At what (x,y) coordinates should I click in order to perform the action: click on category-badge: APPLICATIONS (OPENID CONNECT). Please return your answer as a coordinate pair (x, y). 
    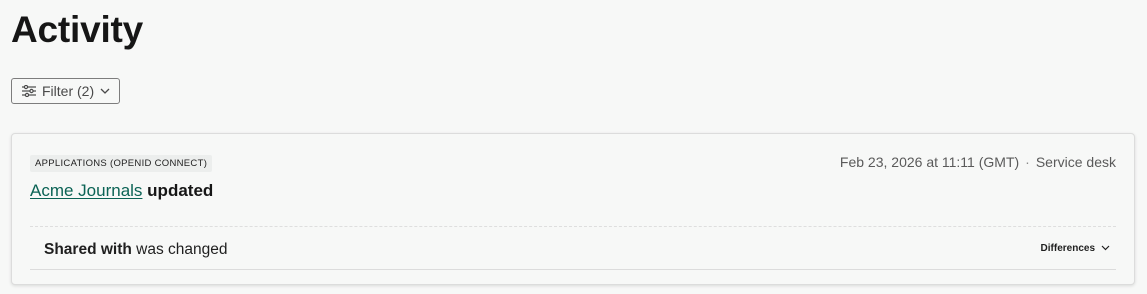
    Looking at the image, I should click on (121, 163).